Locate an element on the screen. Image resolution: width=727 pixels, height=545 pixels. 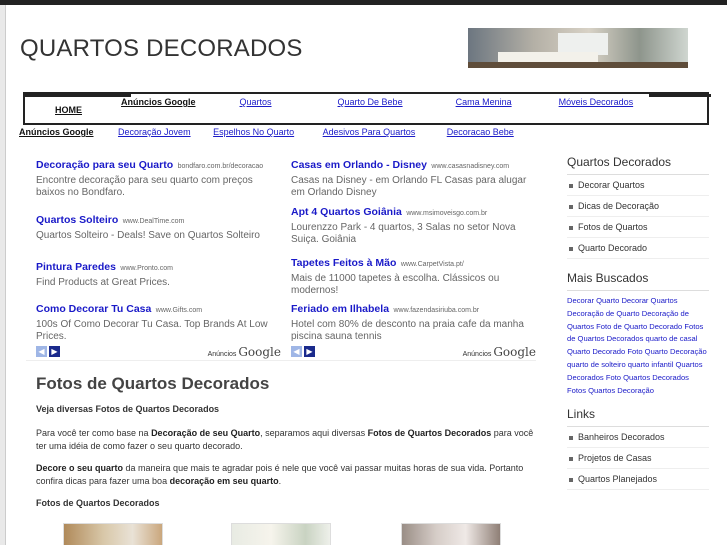
p2-bold-a: Decore o seu quarto is located at coordinates (80, 468).